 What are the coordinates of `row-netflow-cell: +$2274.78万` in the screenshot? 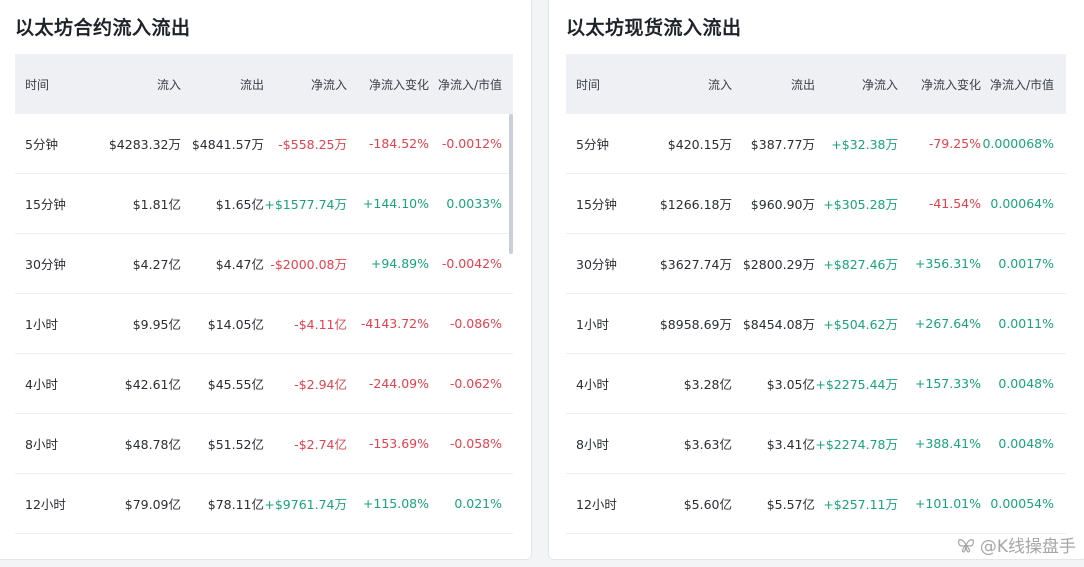 It's located at (856, 444).